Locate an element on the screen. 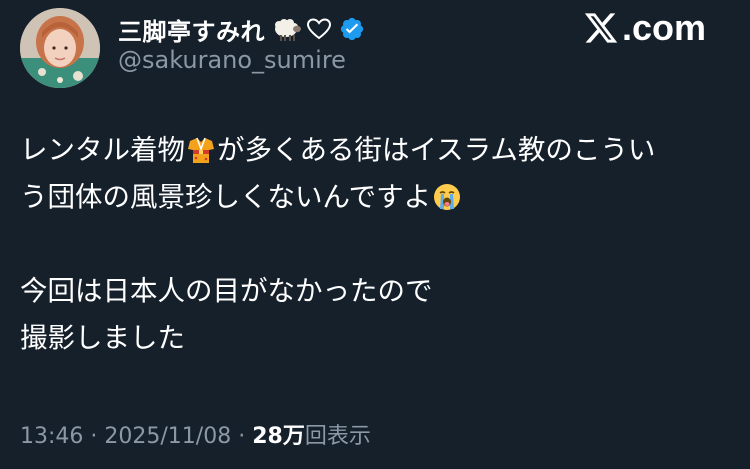  views-count: 28万 is located at coordinates (278, 434).